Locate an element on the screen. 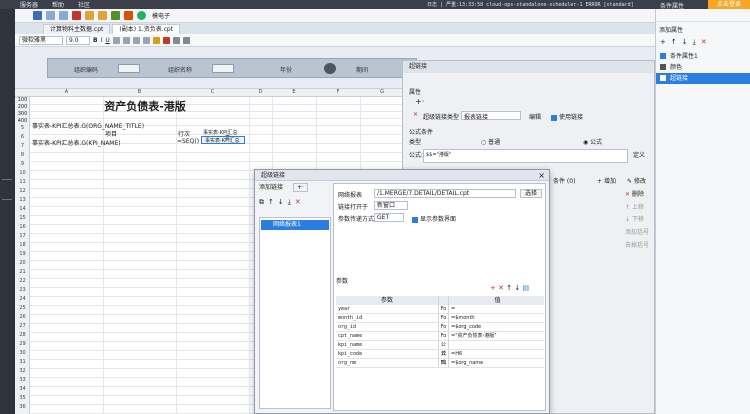  table-row: month_id Fo =$month is located at coordinates (440, 318).